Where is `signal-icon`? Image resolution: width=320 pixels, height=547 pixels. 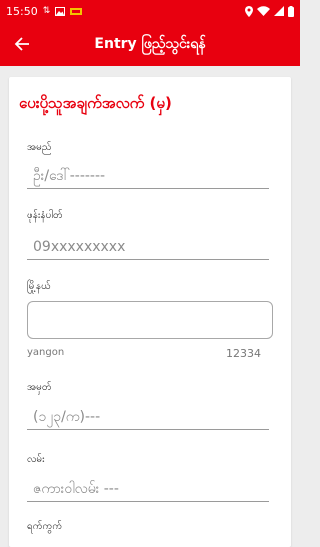
signal-icon is located at coordinates (279, 11).